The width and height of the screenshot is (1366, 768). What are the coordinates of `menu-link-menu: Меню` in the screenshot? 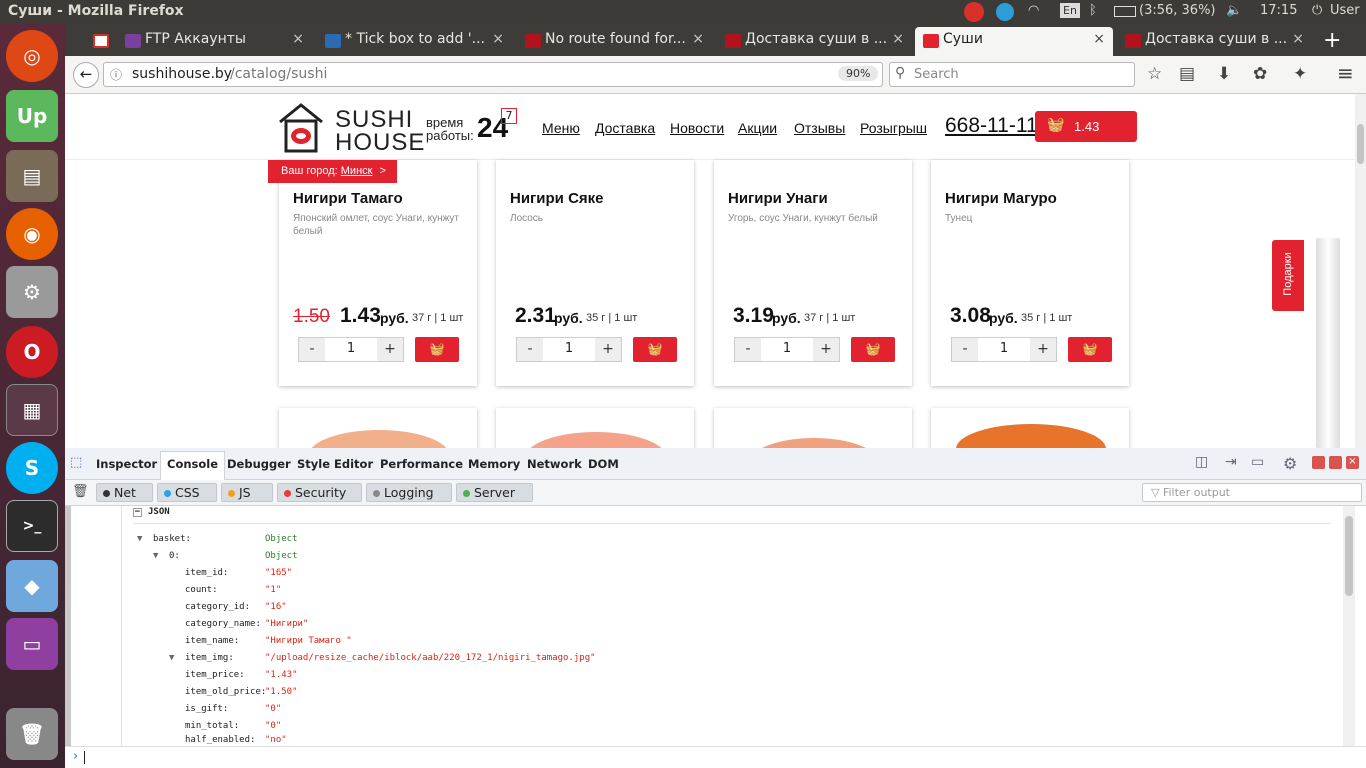 It's located at (561, 128).